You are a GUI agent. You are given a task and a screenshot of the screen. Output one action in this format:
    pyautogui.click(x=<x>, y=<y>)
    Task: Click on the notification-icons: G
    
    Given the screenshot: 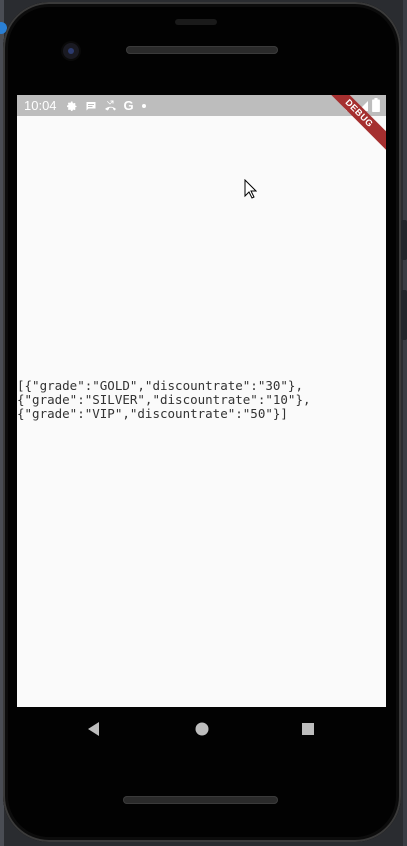 What is the action you would take?
    pyautogui.click(x=106, y=105)
    